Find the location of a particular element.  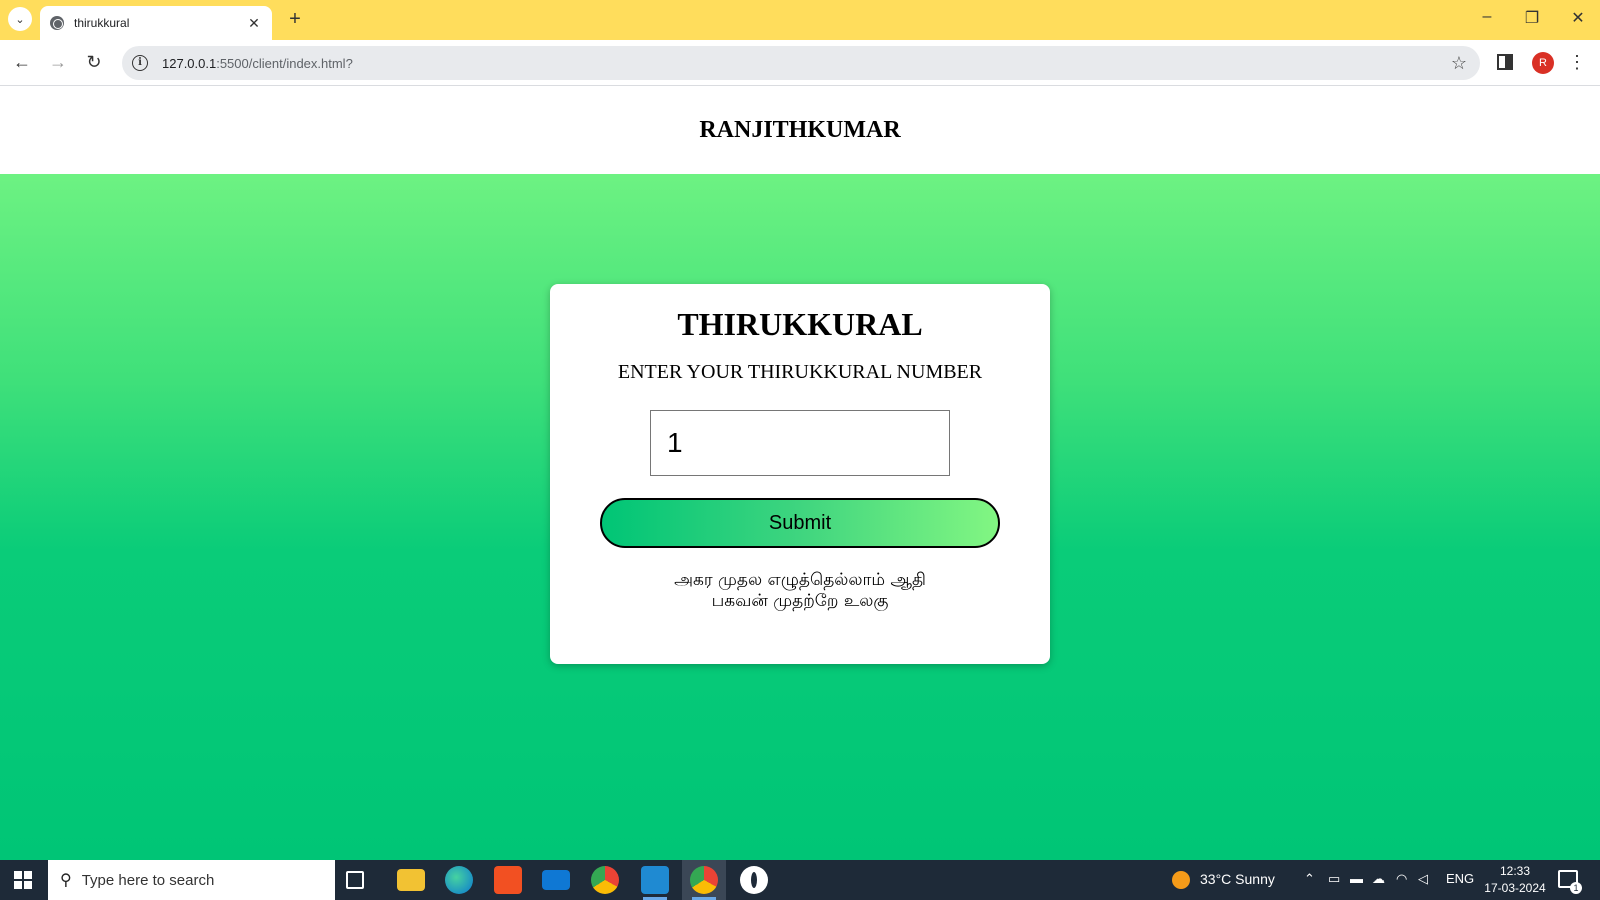

card-title: THIRUKKURAL is located at coordinates (800, 324).